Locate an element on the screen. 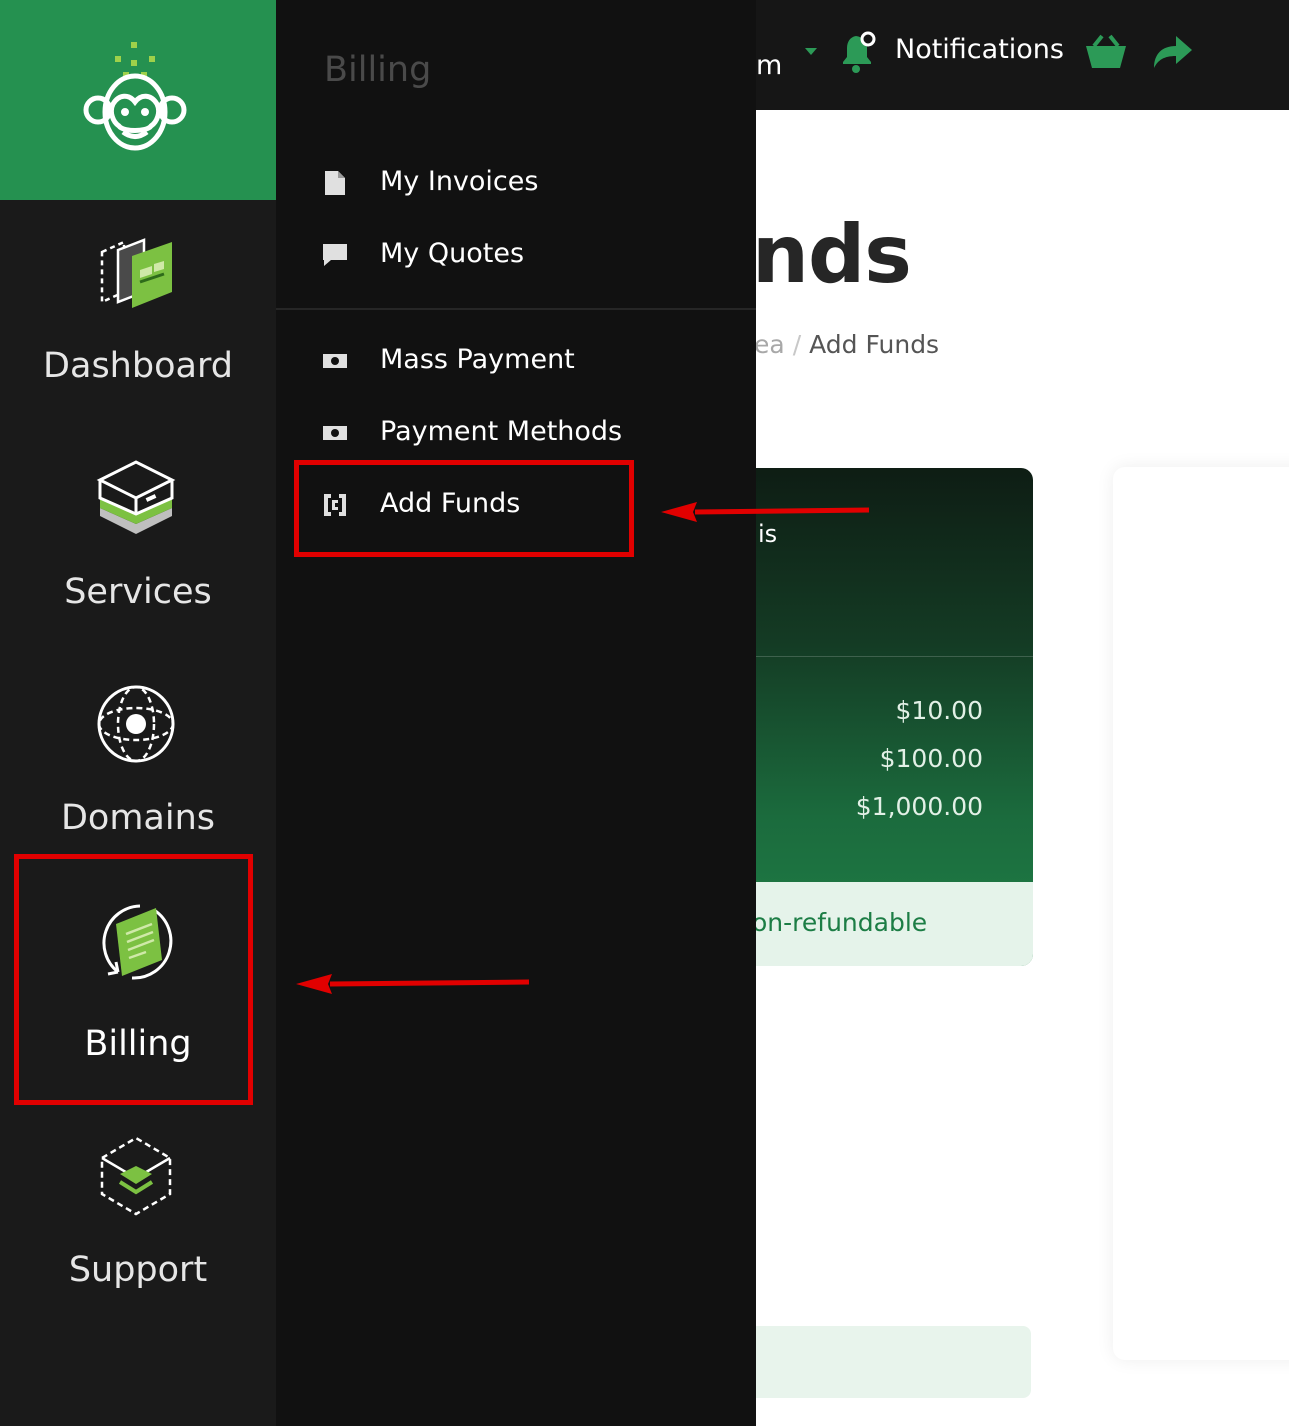 The image size is (1289, 1426). breadcrumb-prev: ea is located at coordinates (769, 344).